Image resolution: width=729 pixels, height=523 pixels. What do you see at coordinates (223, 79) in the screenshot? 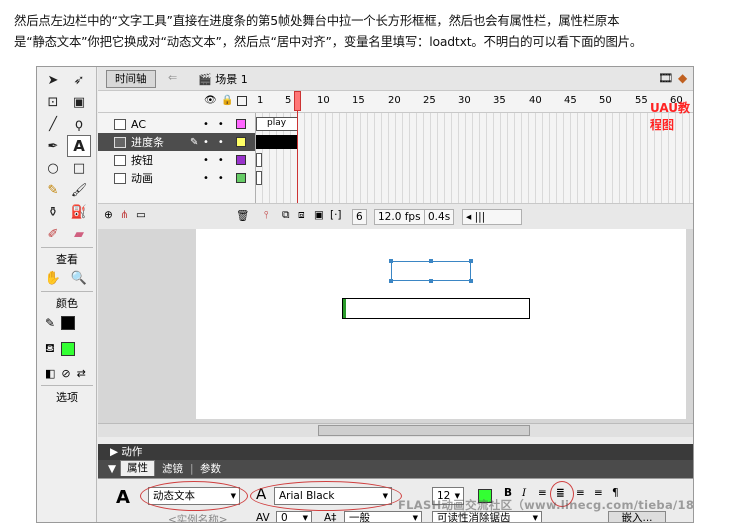
I see `scene-label: 🎬 场景 1` at bounding box center [223, 79].